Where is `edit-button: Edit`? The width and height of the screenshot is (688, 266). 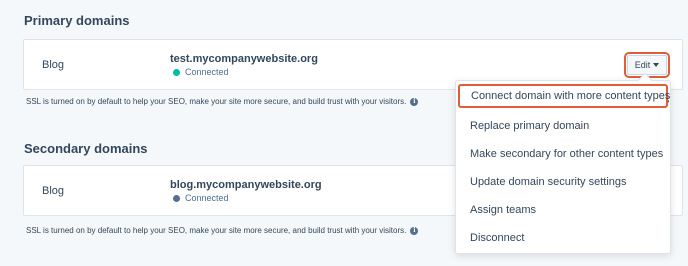
edit-button: Edit is located at coordinates (647, 65).